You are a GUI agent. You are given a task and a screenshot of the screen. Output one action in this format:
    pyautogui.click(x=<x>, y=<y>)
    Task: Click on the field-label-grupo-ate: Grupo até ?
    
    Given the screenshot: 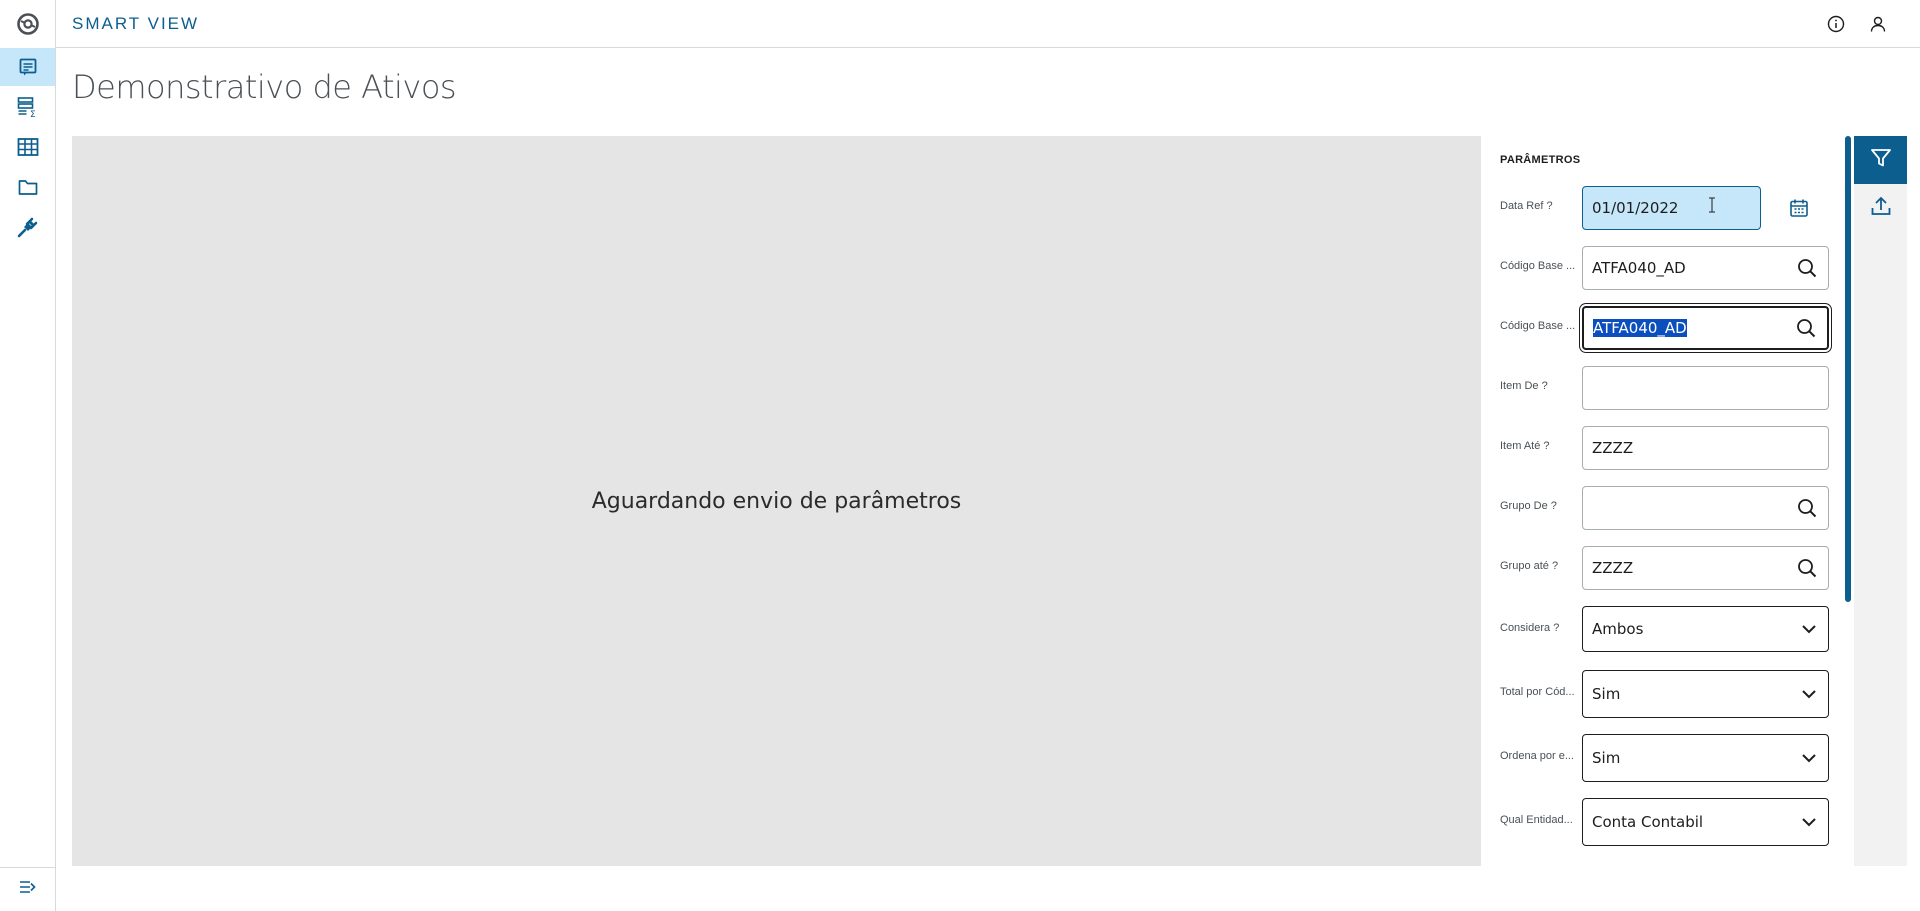 What is the action you would take?
    pyautogui.click(x=1529, y=566)
    